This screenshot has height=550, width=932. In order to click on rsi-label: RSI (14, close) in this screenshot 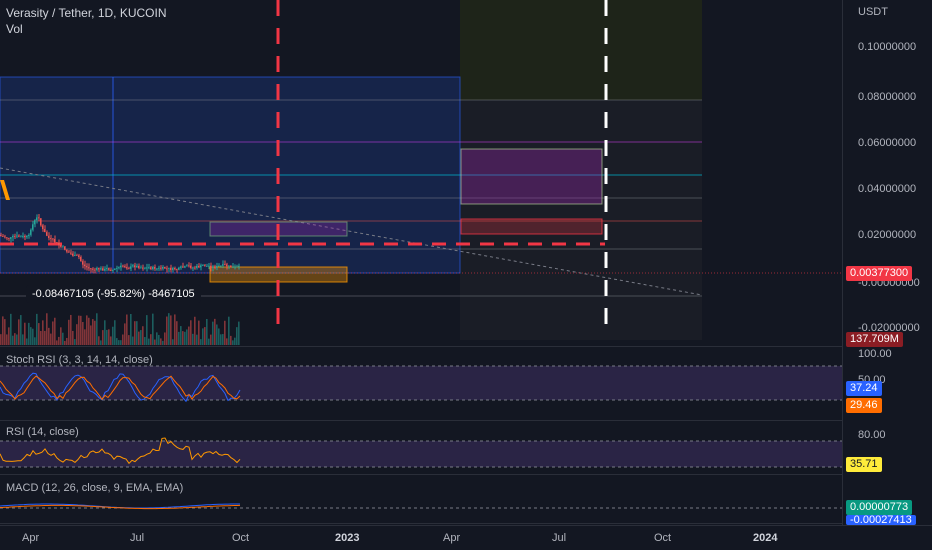, I will do `click(42, 432)`.